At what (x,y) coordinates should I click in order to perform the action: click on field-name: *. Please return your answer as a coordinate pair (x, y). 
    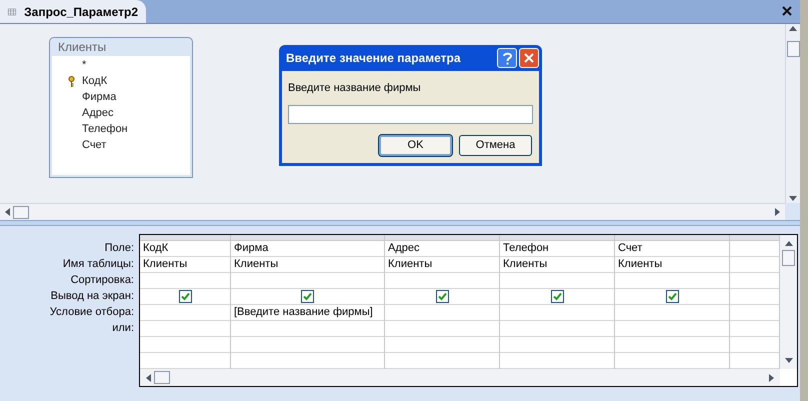
    Looking at the image, I should click on (84, 65).